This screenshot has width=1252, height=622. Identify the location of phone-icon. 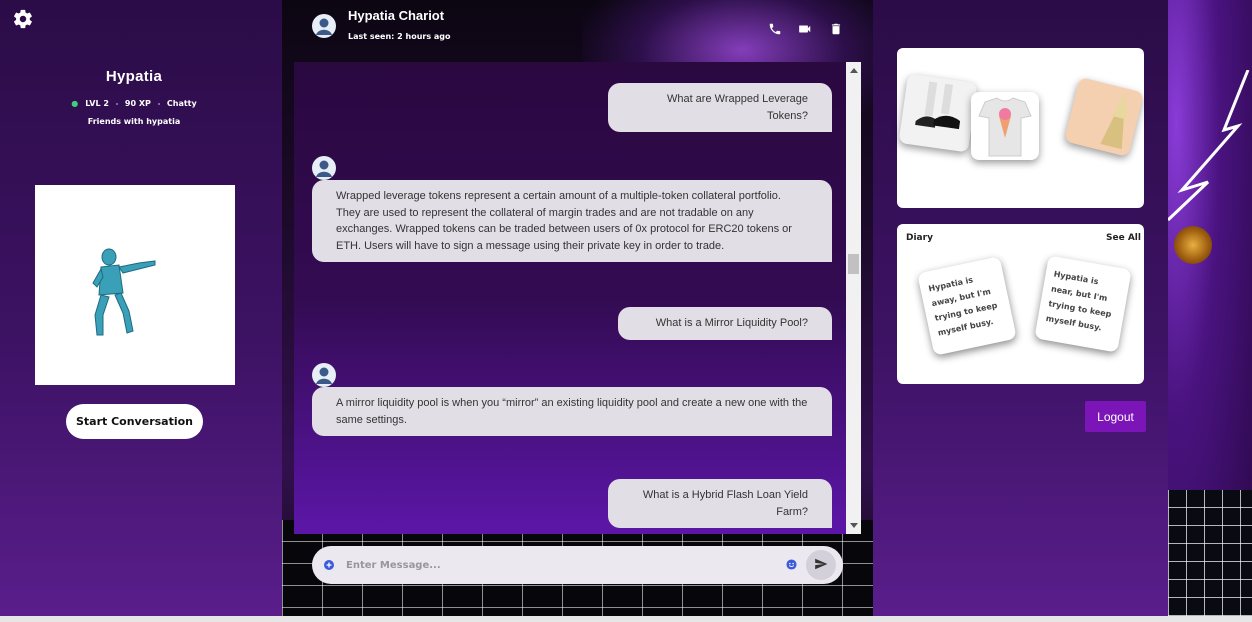
(775, 29).